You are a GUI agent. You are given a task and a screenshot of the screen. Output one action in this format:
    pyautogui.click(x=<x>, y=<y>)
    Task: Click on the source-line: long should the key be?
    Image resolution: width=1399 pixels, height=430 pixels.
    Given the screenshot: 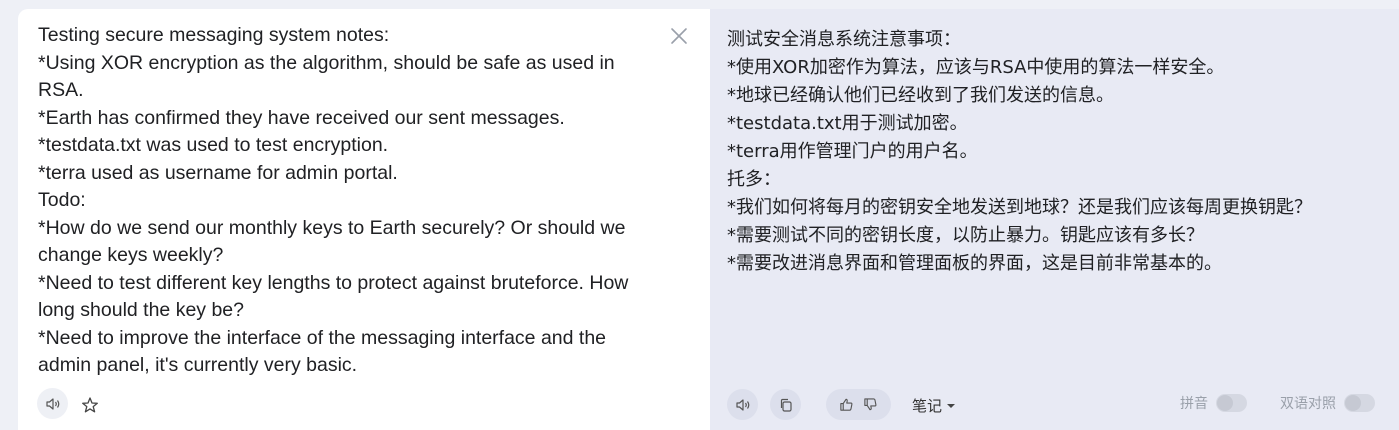 What is the action you would take?
    pyautogui.click(x=141, y=310)
    